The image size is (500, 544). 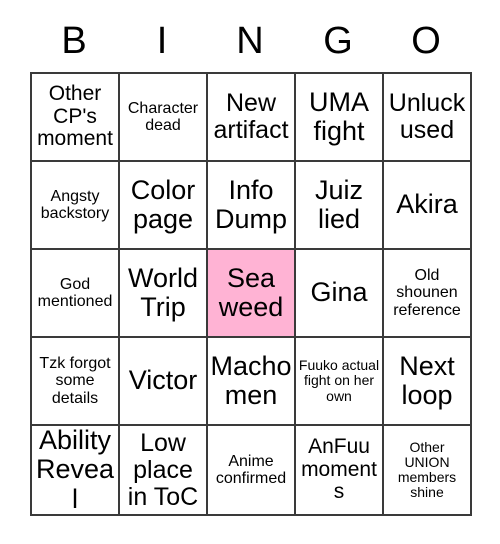 I want to click on bingo-cell-label: World Trip, so click(x=163, y=292).